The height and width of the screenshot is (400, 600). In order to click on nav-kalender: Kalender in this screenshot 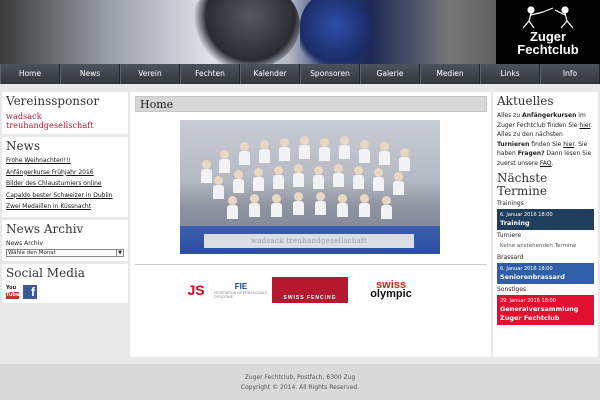, I will do `click(270, 74)`.